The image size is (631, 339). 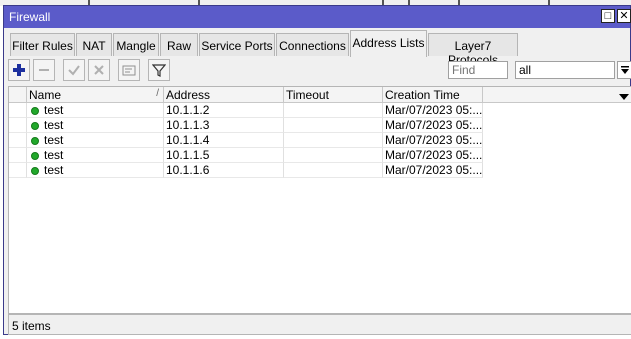 I want to click on disable-button, so click(x=99, y=70).